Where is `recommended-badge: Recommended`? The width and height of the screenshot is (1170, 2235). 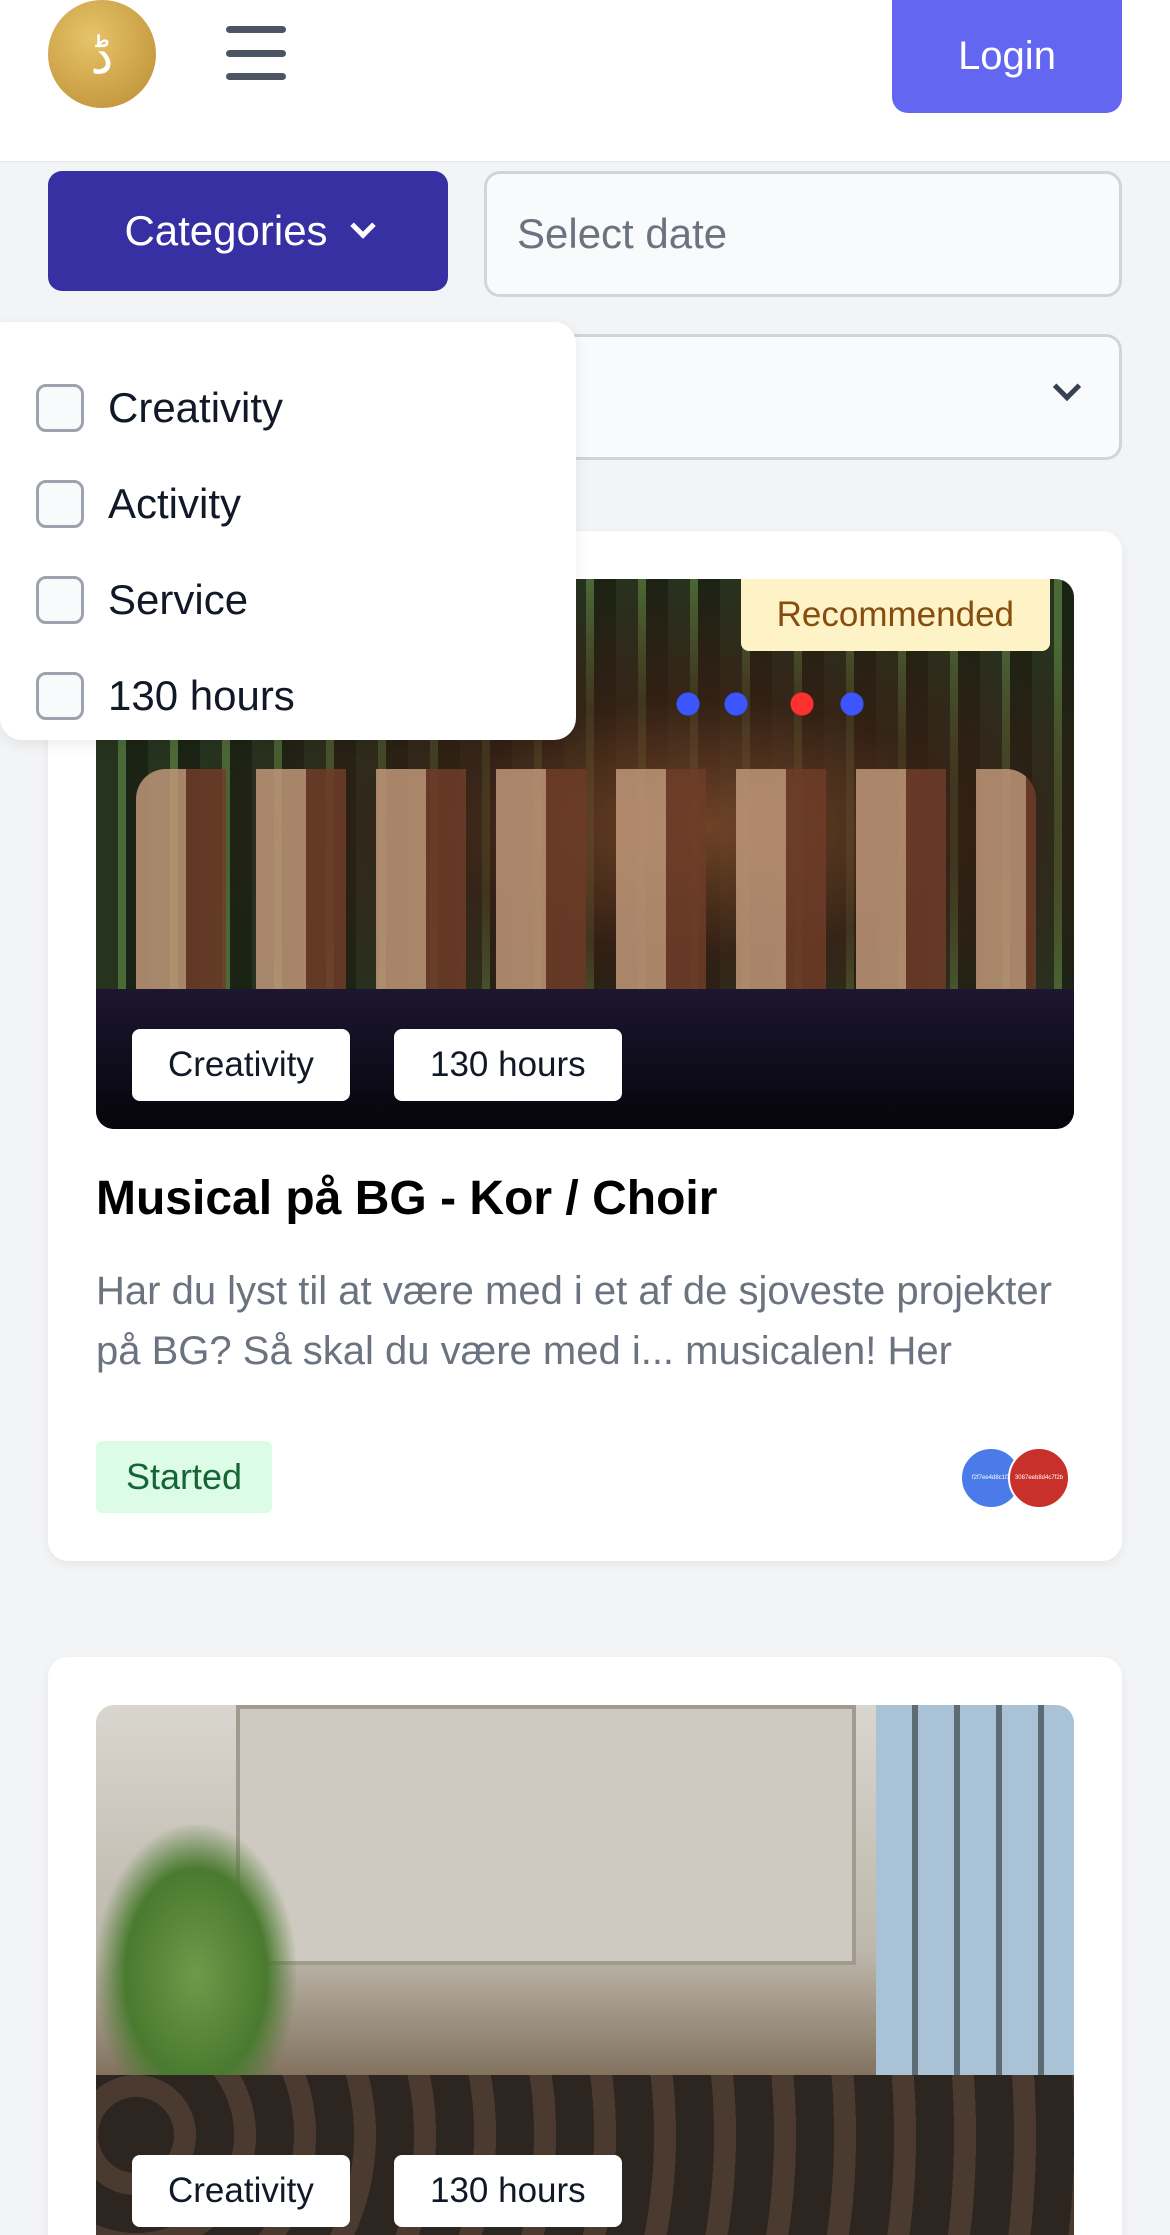 recommended-badge: Recommended is located at coordinates (895, 615).